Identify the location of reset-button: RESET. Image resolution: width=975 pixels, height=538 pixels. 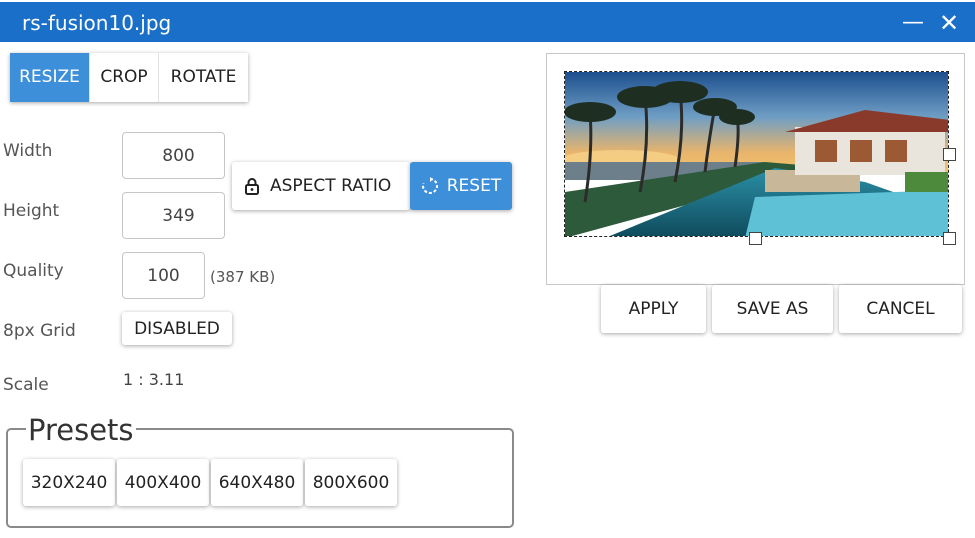
(461, 186).